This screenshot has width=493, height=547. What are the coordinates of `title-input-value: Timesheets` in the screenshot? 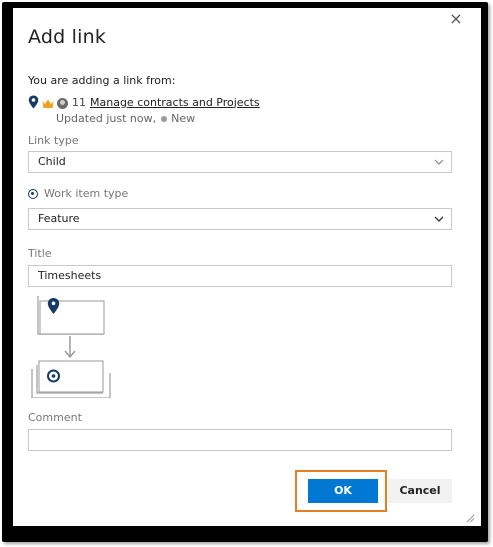 It's located at (70, 275).